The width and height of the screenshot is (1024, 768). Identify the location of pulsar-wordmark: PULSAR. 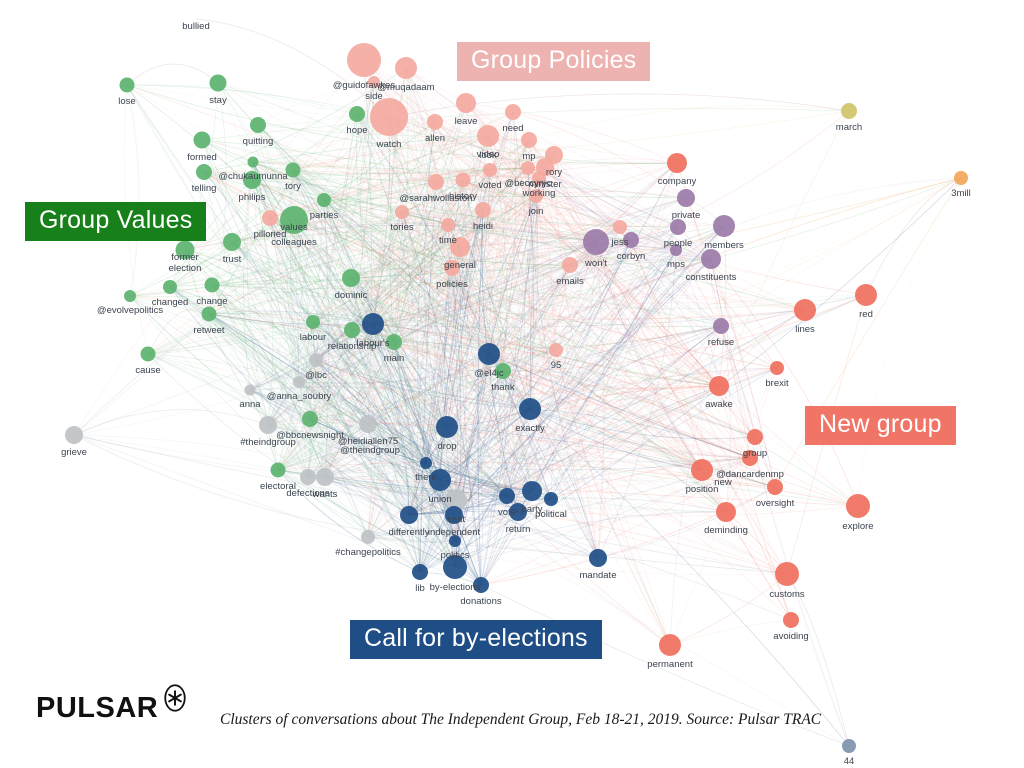
(97, 708).